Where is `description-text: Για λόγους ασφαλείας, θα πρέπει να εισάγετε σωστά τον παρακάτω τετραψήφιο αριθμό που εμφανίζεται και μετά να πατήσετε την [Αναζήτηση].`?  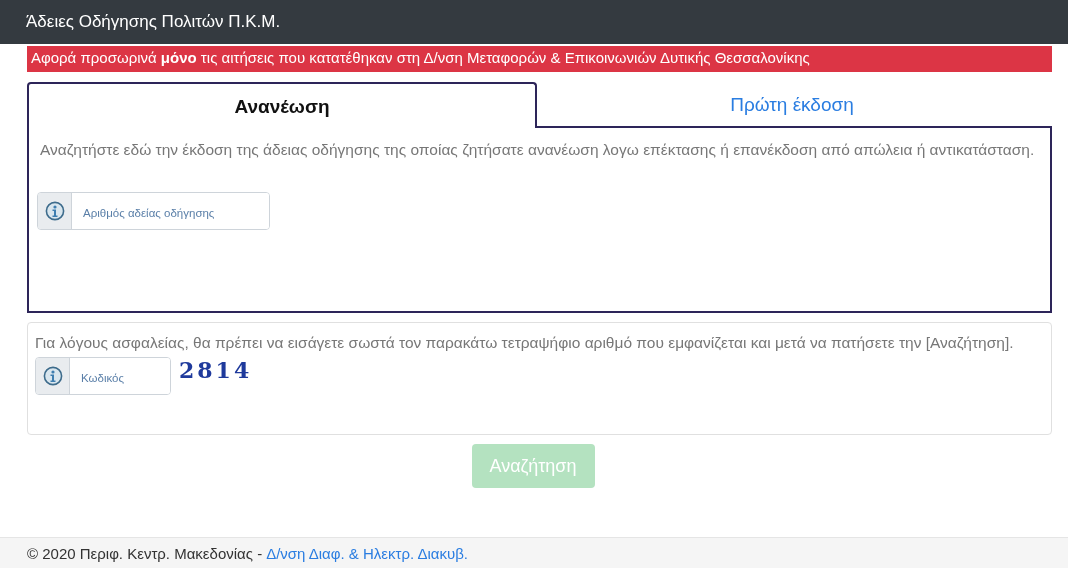 description-text: Για λόγους ασφαλείας, θα πρέπει να εισάγετε σωστά τον παρακάτω τετραψήφιο αριθμό που εμφανίζεται και μετά να πατήσετε την [Αναζήτηση]. is located at coordinates (525, 343).